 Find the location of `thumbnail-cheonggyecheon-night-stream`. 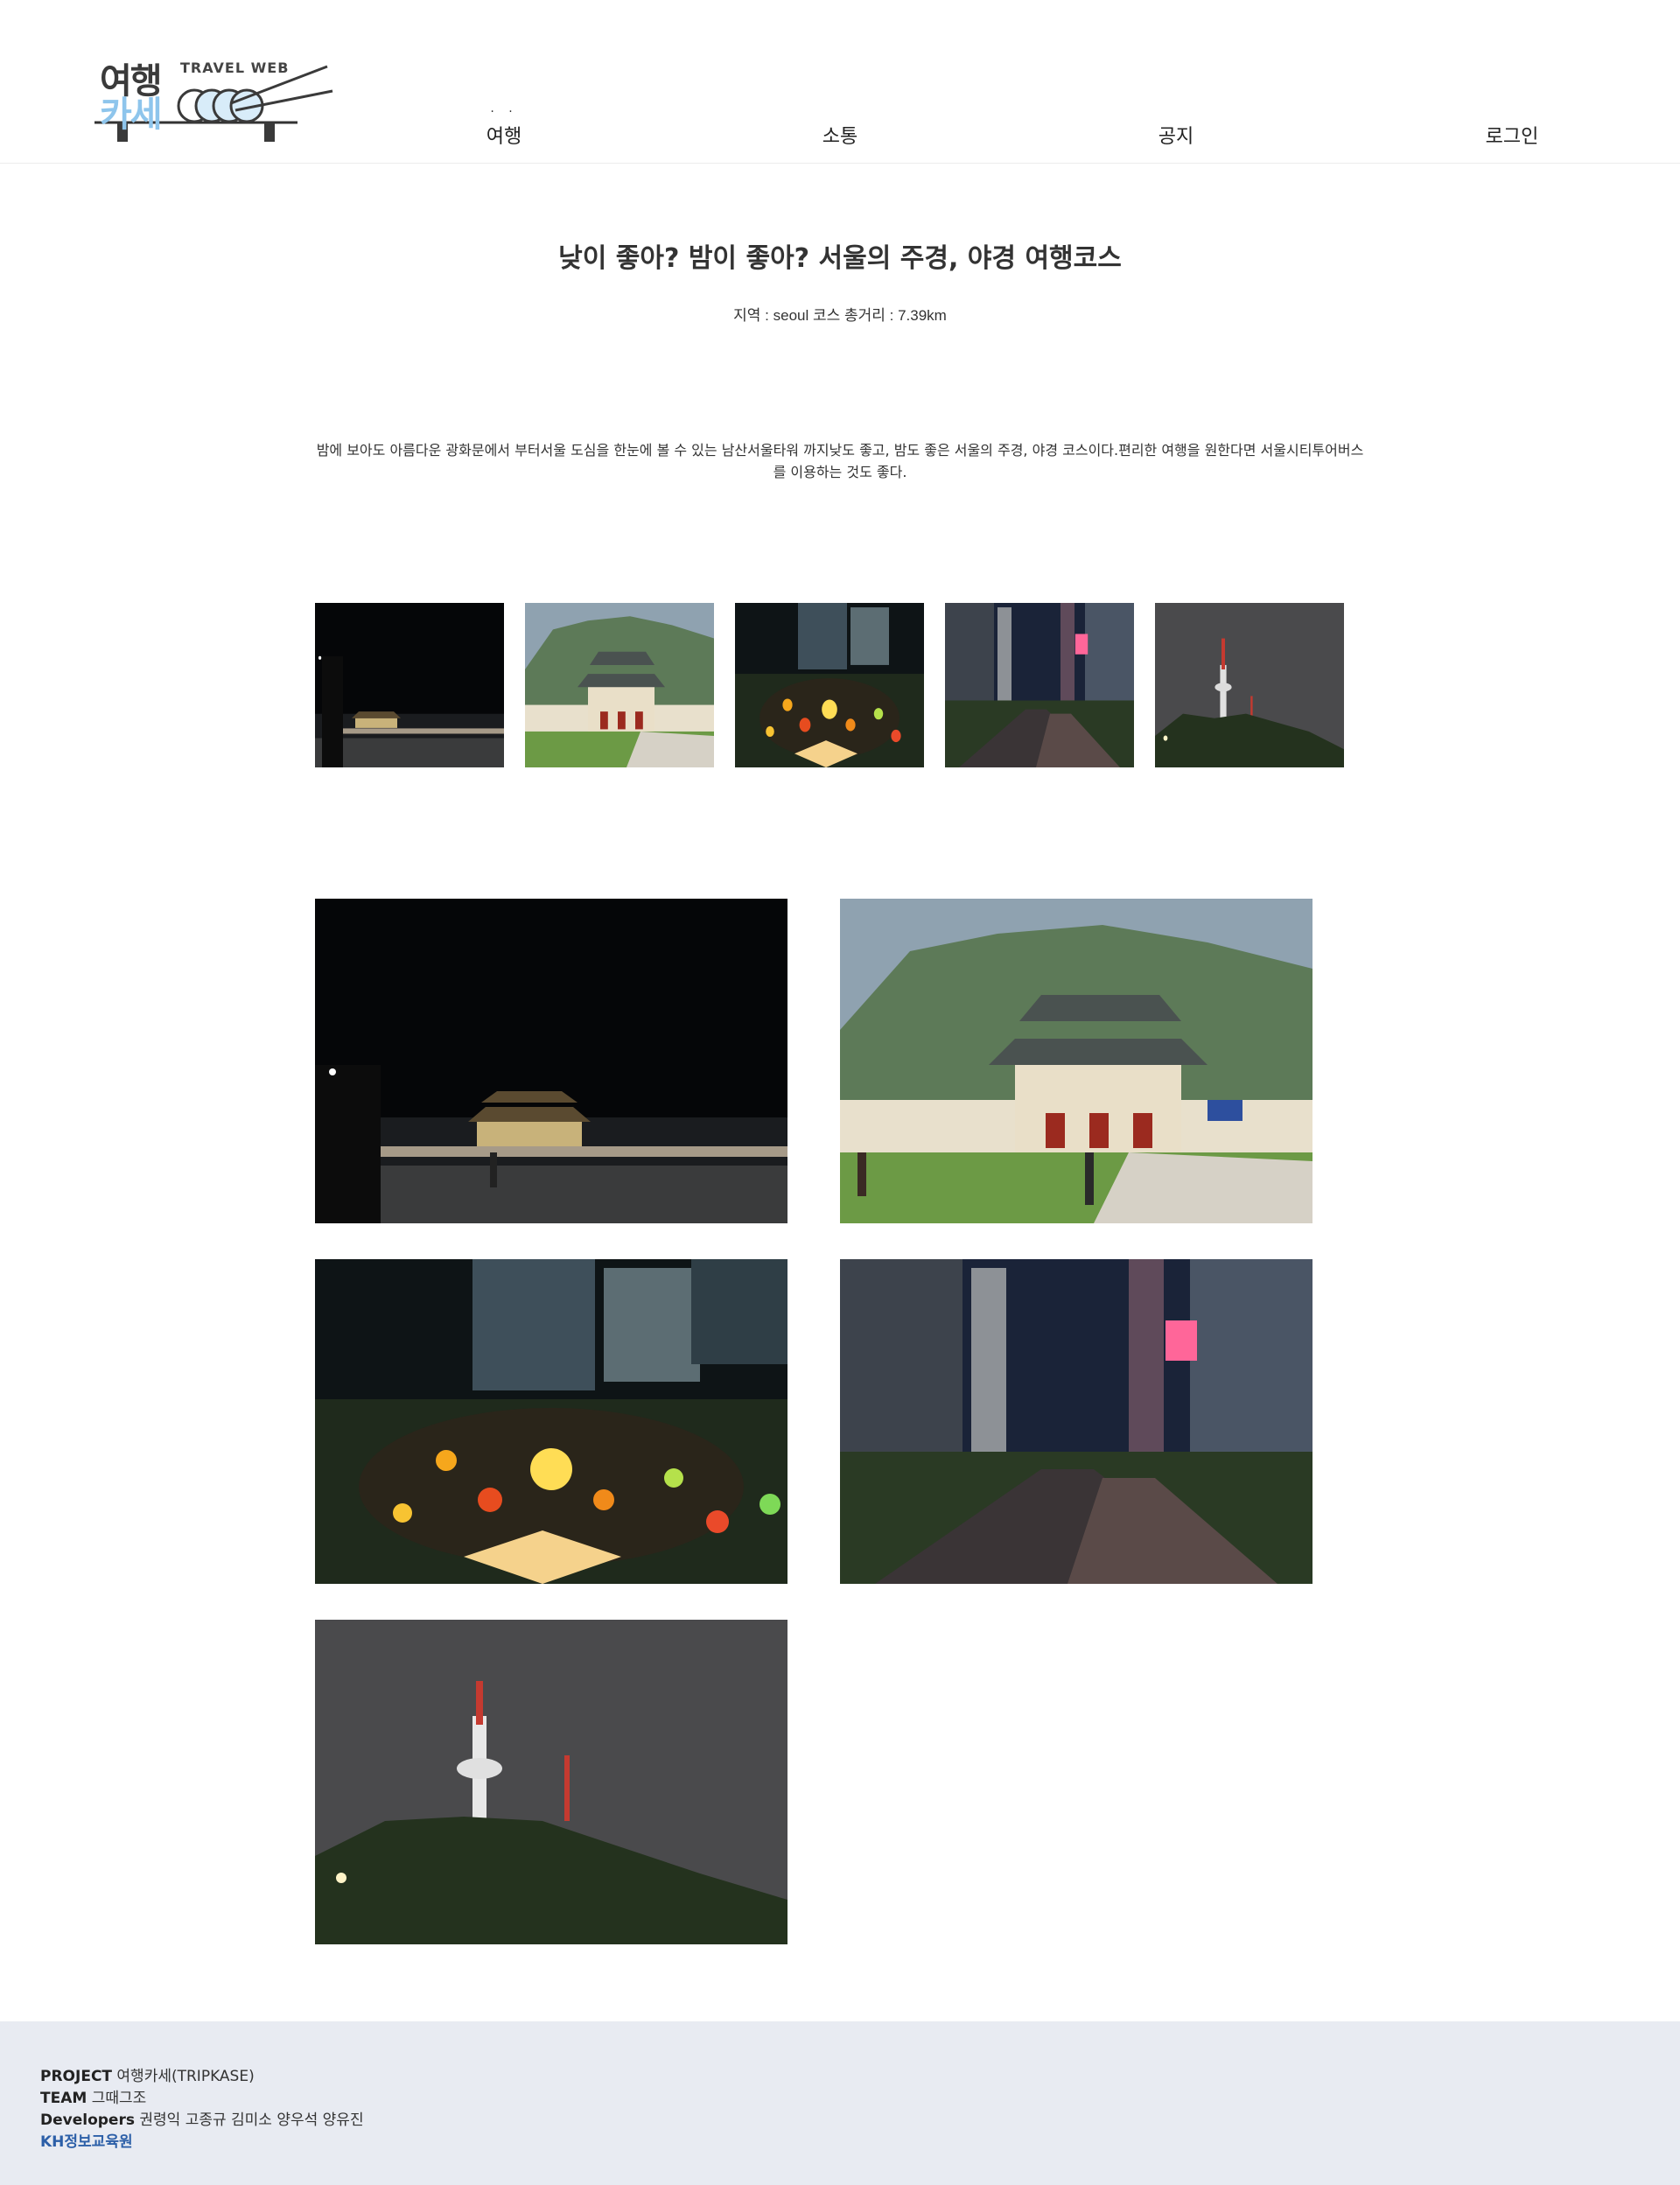

thumbnail-cheonggyecheon-night-stream is located at coordinates (1039, 685).